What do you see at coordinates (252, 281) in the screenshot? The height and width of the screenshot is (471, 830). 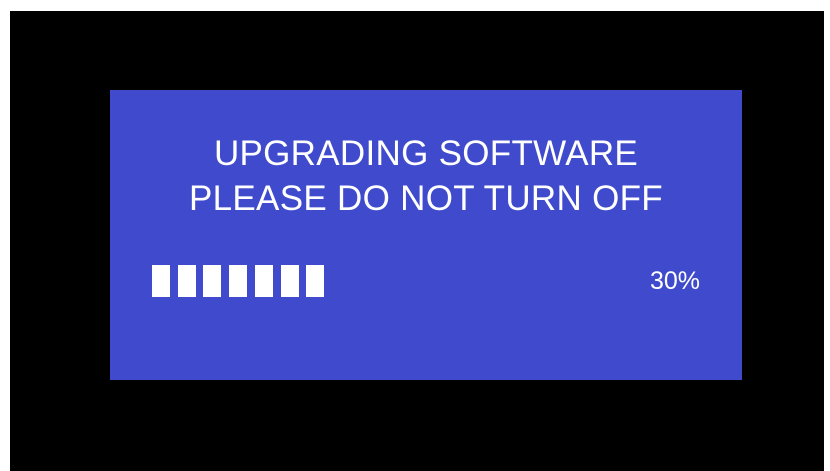 I see `progress-bar` at bounding box center [252, 281].